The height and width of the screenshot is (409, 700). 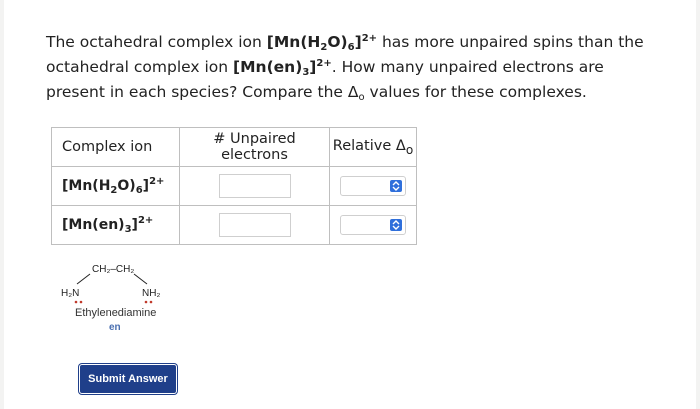 What do you see at coordinates (116, 313) in the screenshot?
I see `structure-name-label: Ethylenediamine` at bounding box center [116, 313].